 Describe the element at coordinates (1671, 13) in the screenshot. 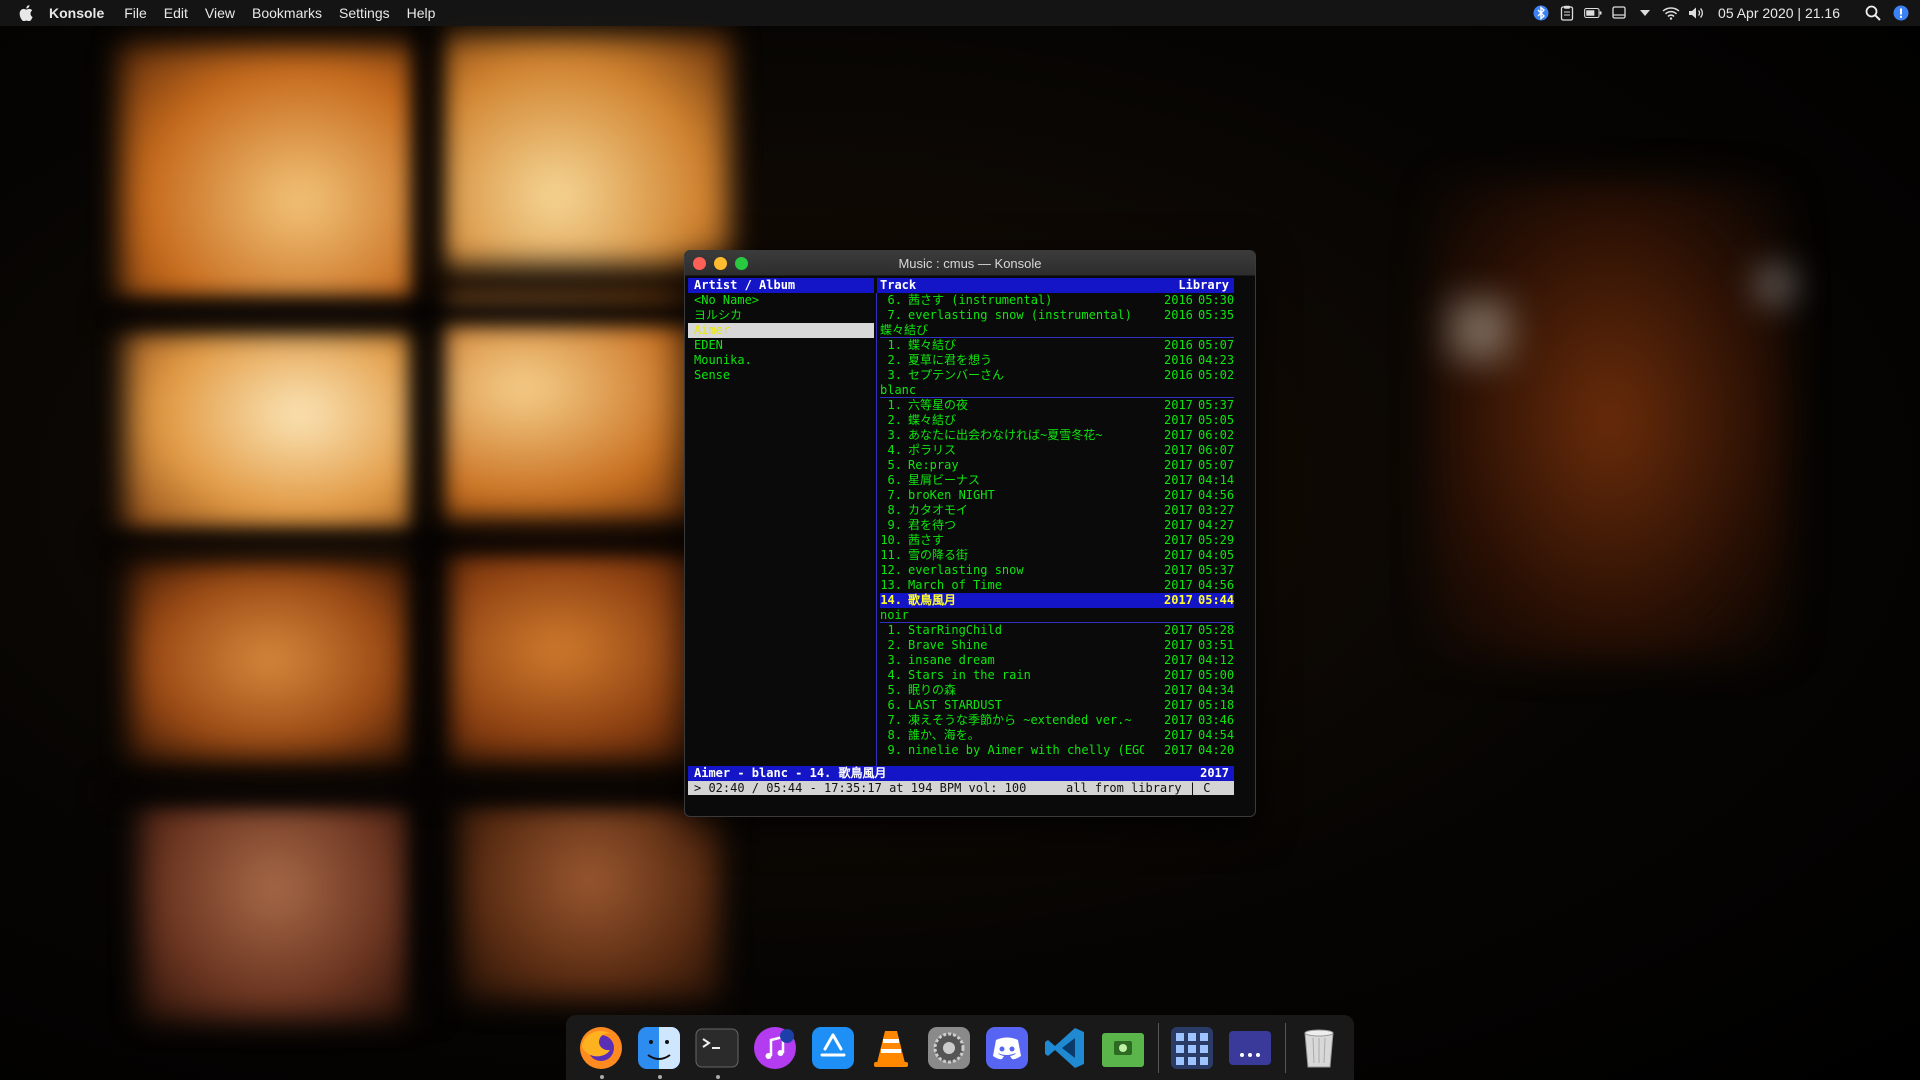

I see `wifi-icon` at that location.